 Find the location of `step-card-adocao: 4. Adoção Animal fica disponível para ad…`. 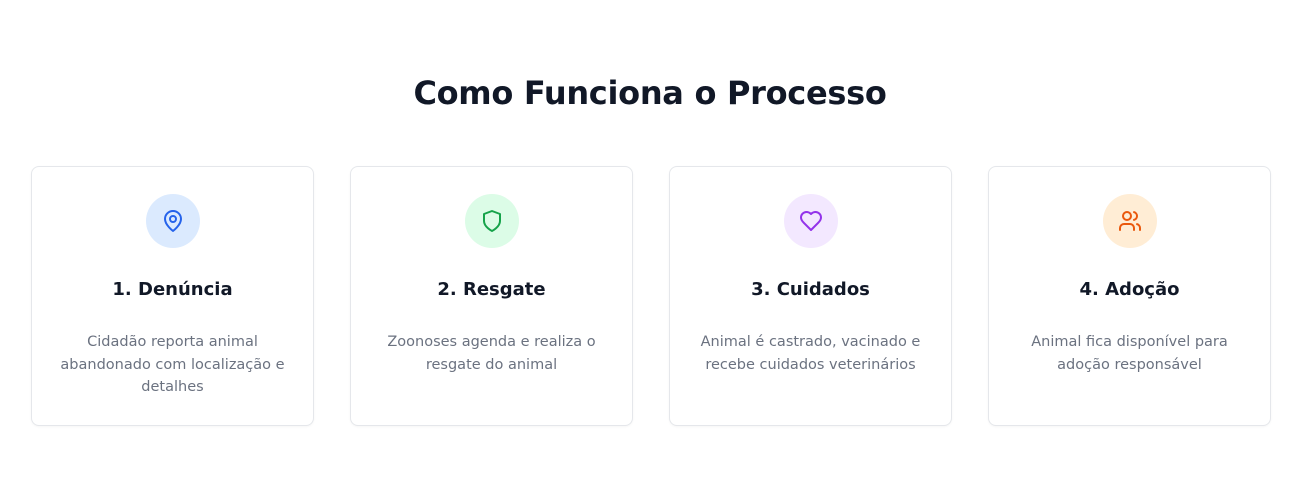

step-card-adocao: 4. Adoção Animal fica disponível para ad… is located at coordinates (1129, 296).